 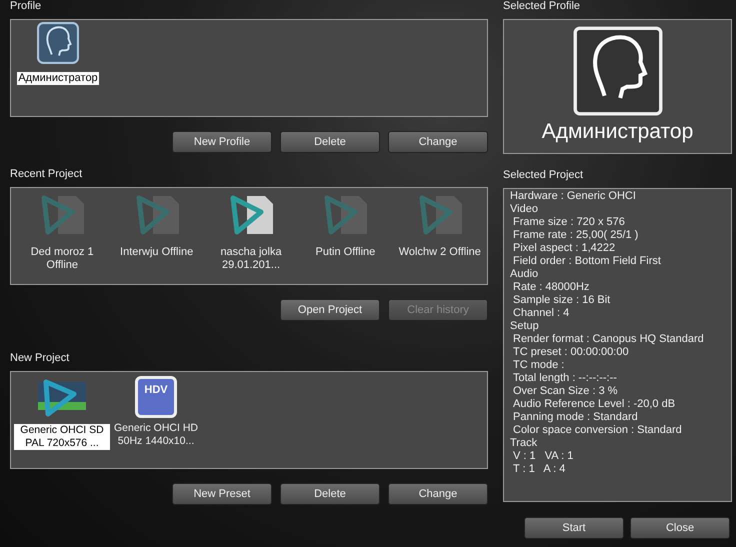 What do you see at coordinates (573, 196) in the screenshot?
I see `detail-text: Hardware : Generic OHCI` at bounding box center [573, 196].